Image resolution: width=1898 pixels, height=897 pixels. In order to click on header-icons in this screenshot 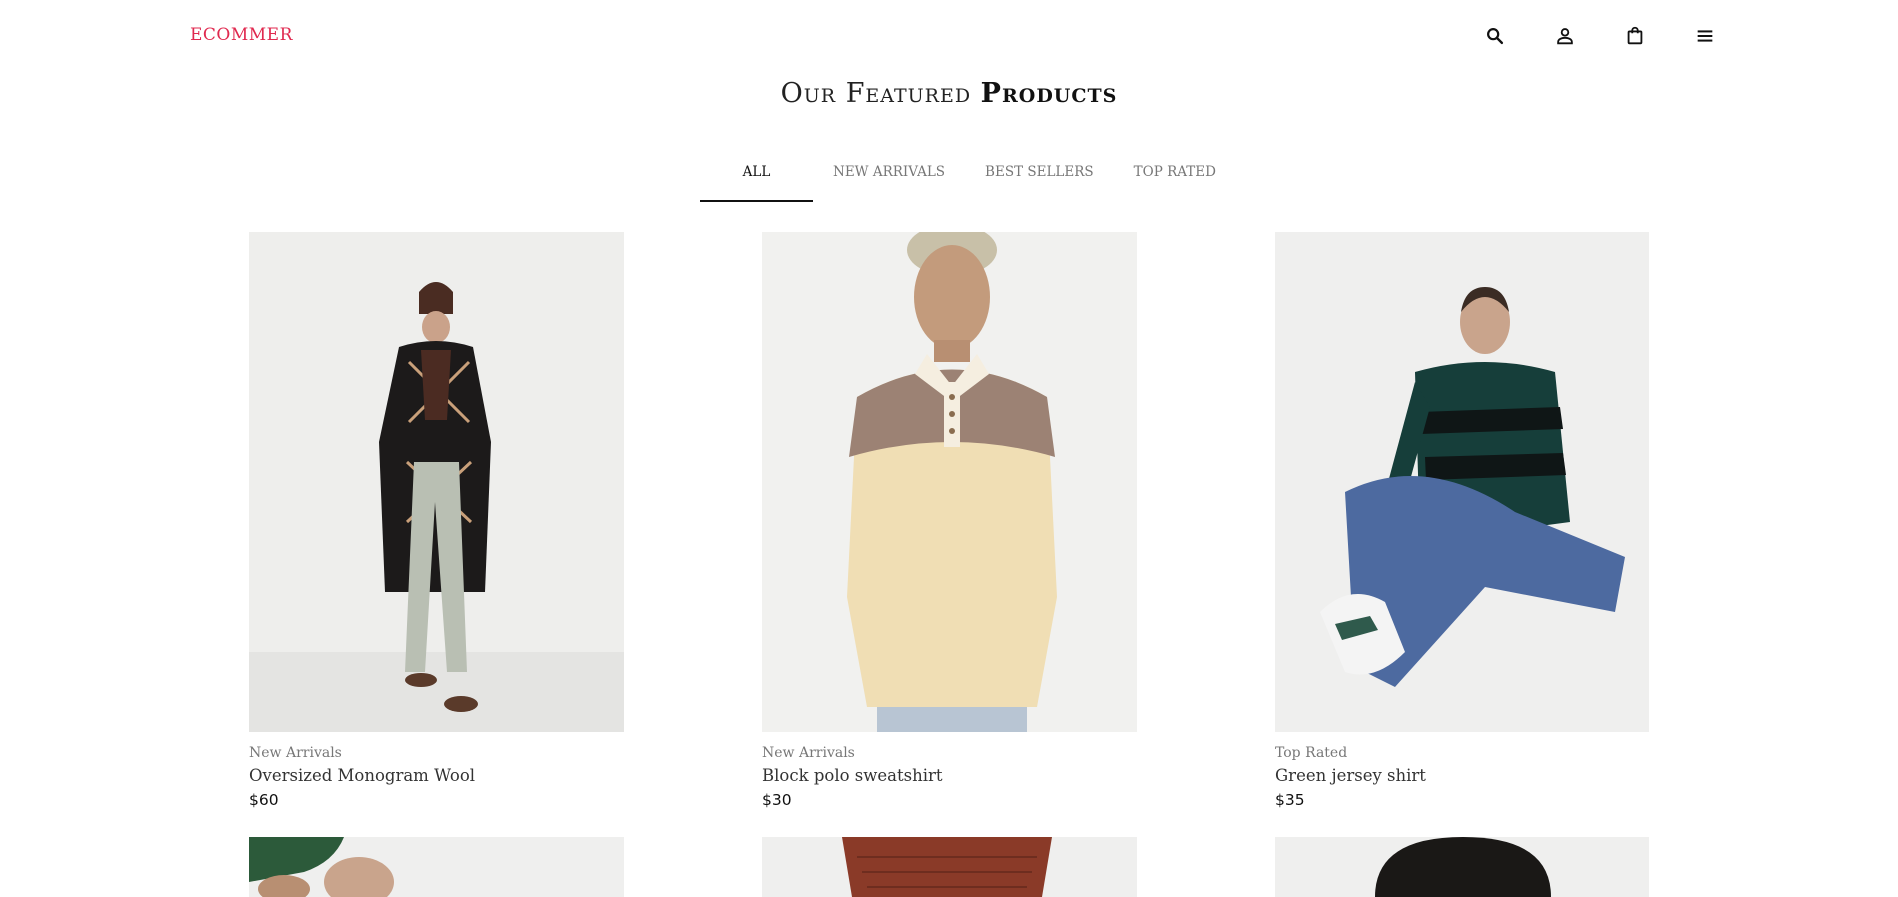, I will do `click(1600, 36)`.